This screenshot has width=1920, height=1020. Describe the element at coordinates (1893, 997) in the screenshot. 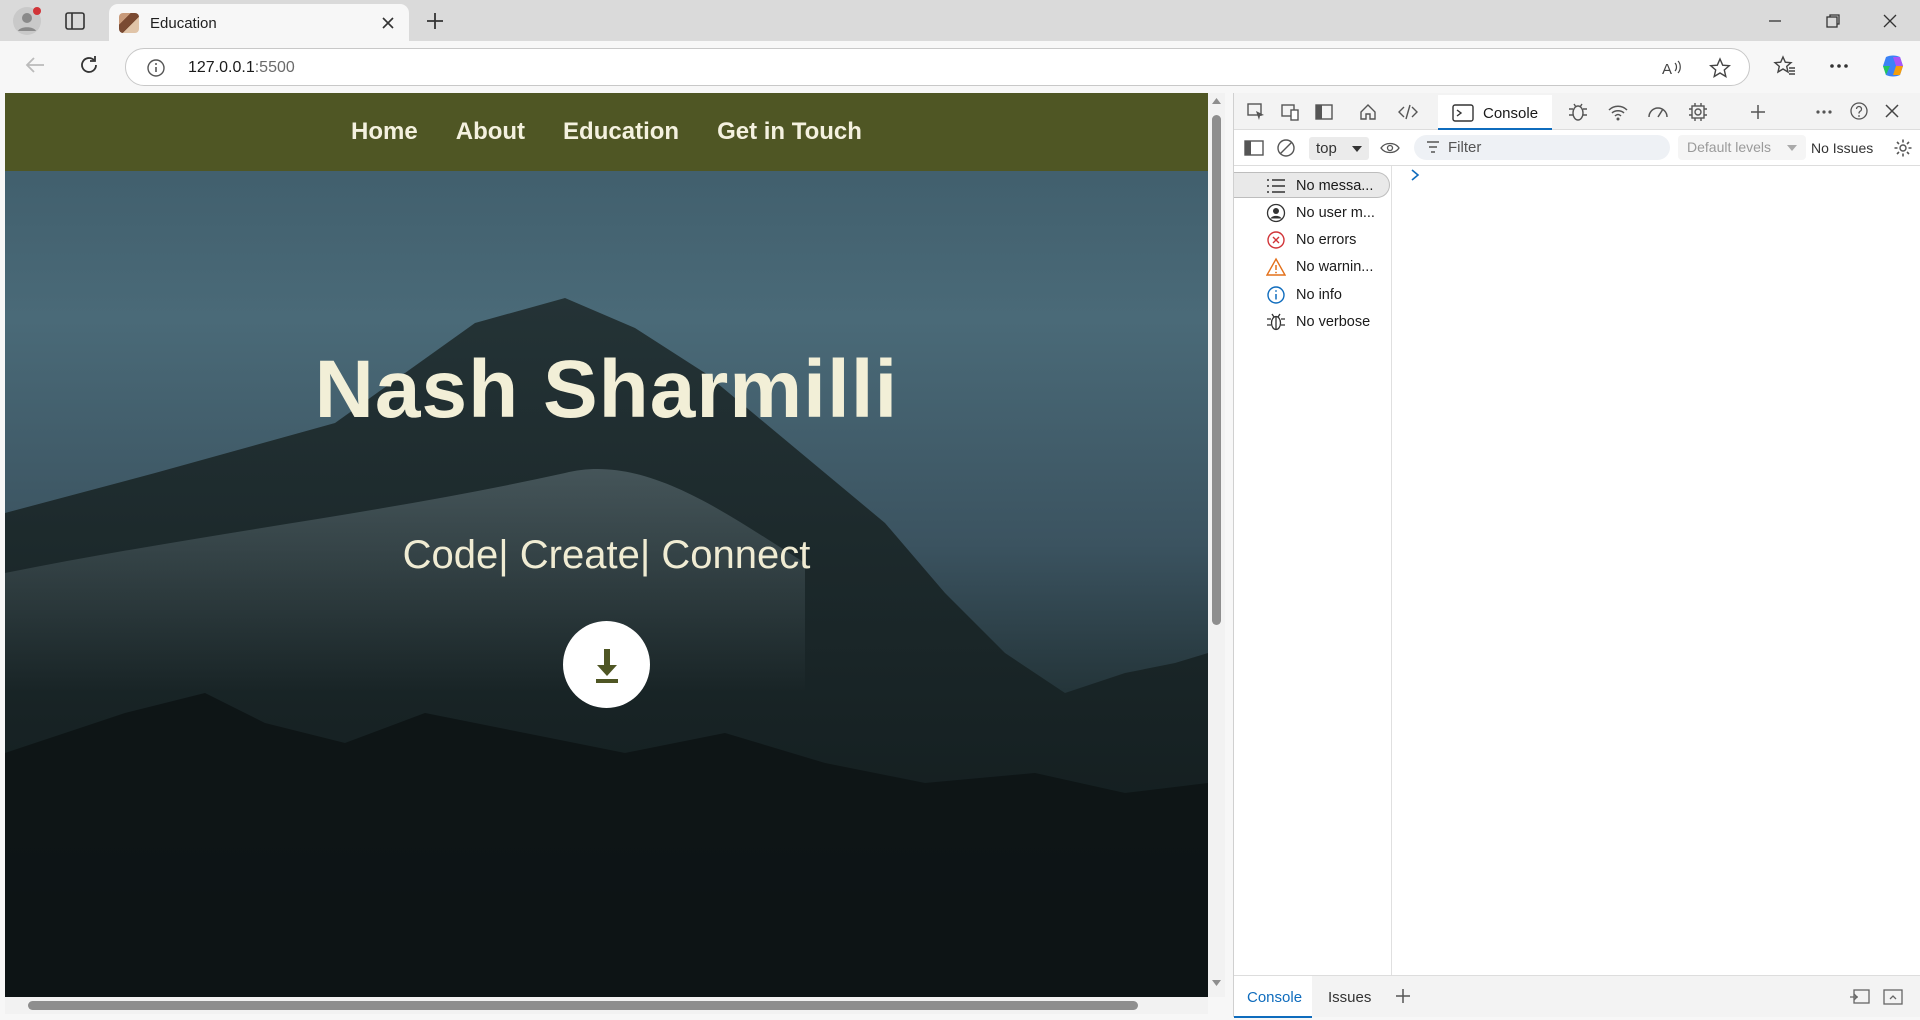

I see `close-drawer-icon` at that location.